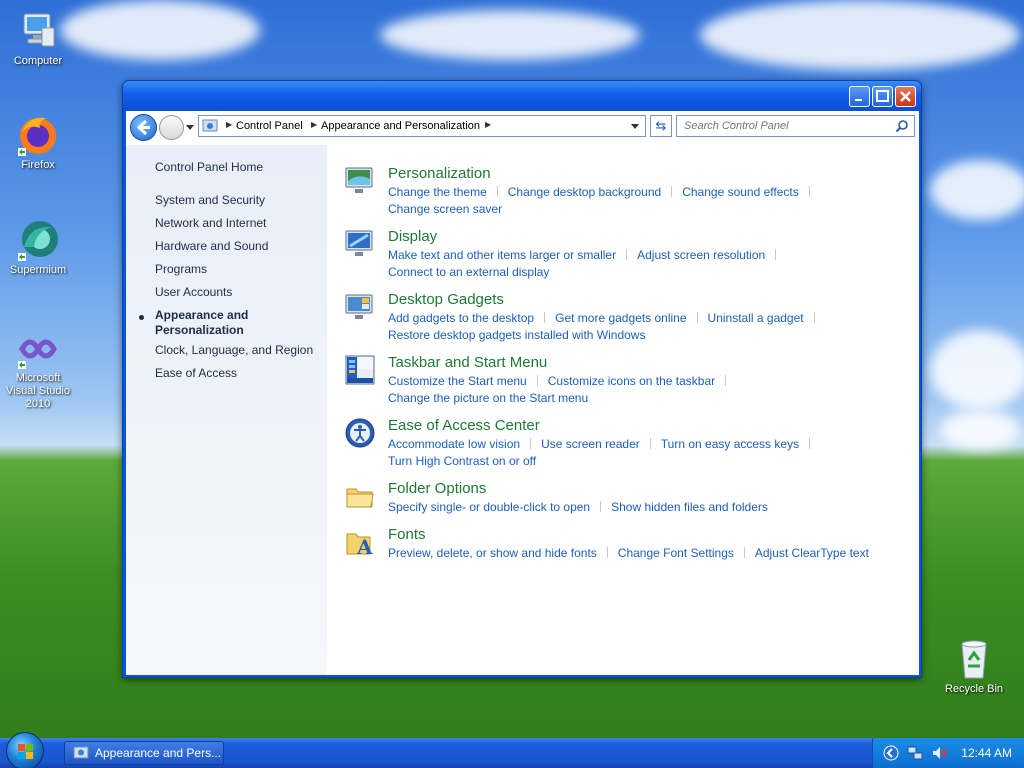 This screenshot has height=768, width=1024. What do you see at coordinates (948, 753) in the screenshot?
I see `system-tray: 12:44 AM` at bounding box center [948, 753].